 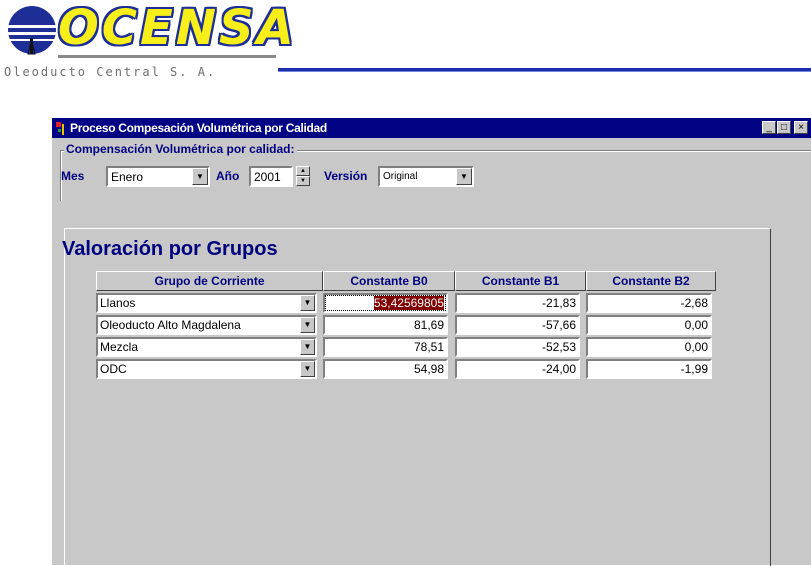 What do you see at coordinates (769, 127) in the screenshot?
I see `minimize-button: _` at bounding box center [769, 127].